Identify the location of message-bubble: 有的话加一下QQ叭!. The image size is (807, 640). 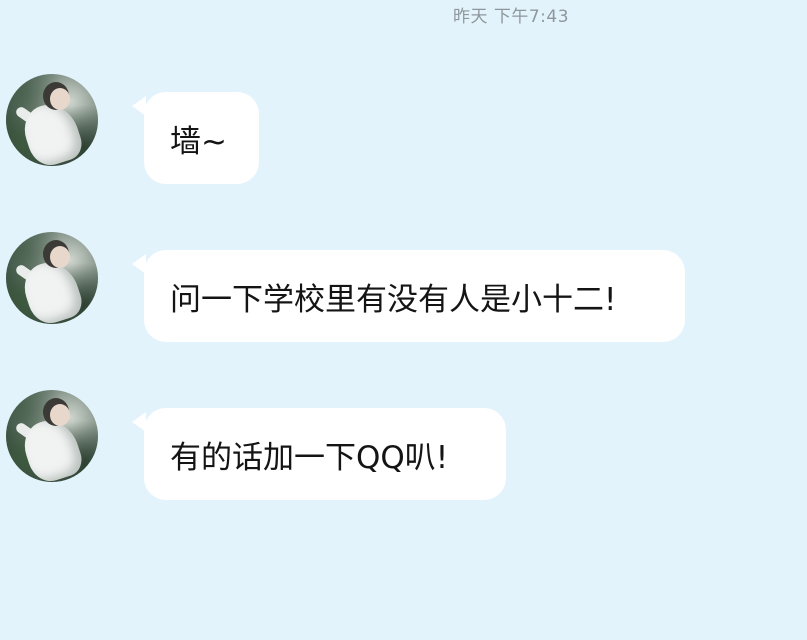
(325, 454).